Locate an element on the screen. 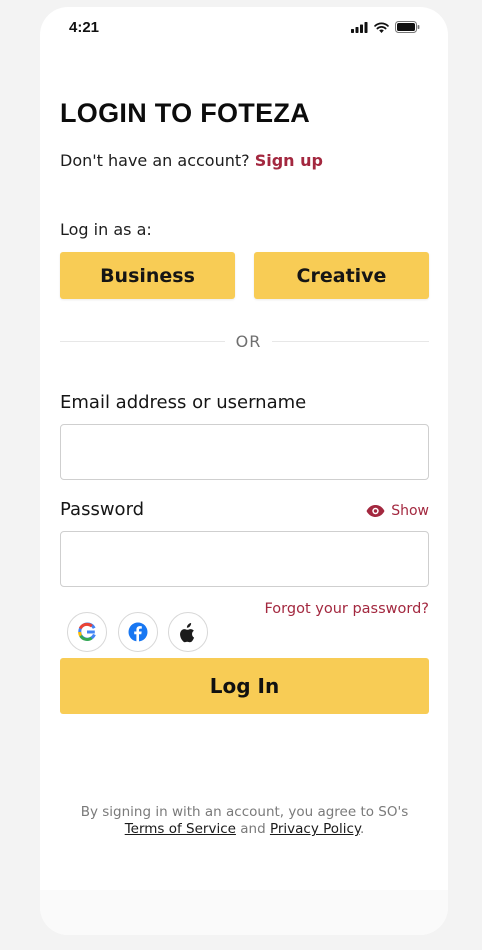 This screenshot has width=482, height=950. email-label: Email address or username is located at coordinates (183, 402).